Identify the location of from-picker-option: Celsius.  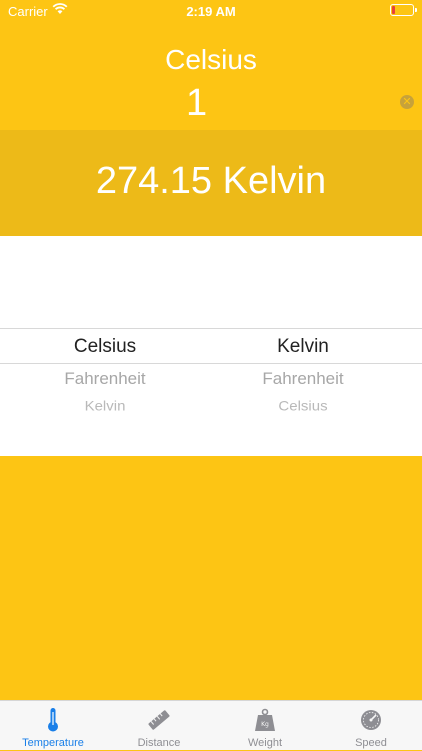
(105, 347).